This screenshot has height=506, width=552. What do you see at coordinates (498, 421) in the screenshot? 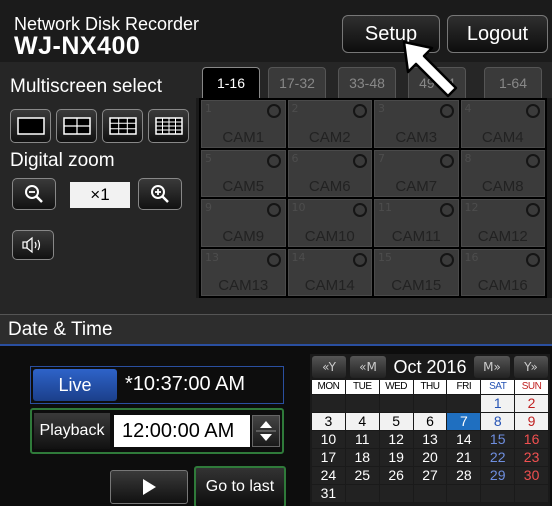
I see `calendar-day: 8` at bounding box center [498, 421].